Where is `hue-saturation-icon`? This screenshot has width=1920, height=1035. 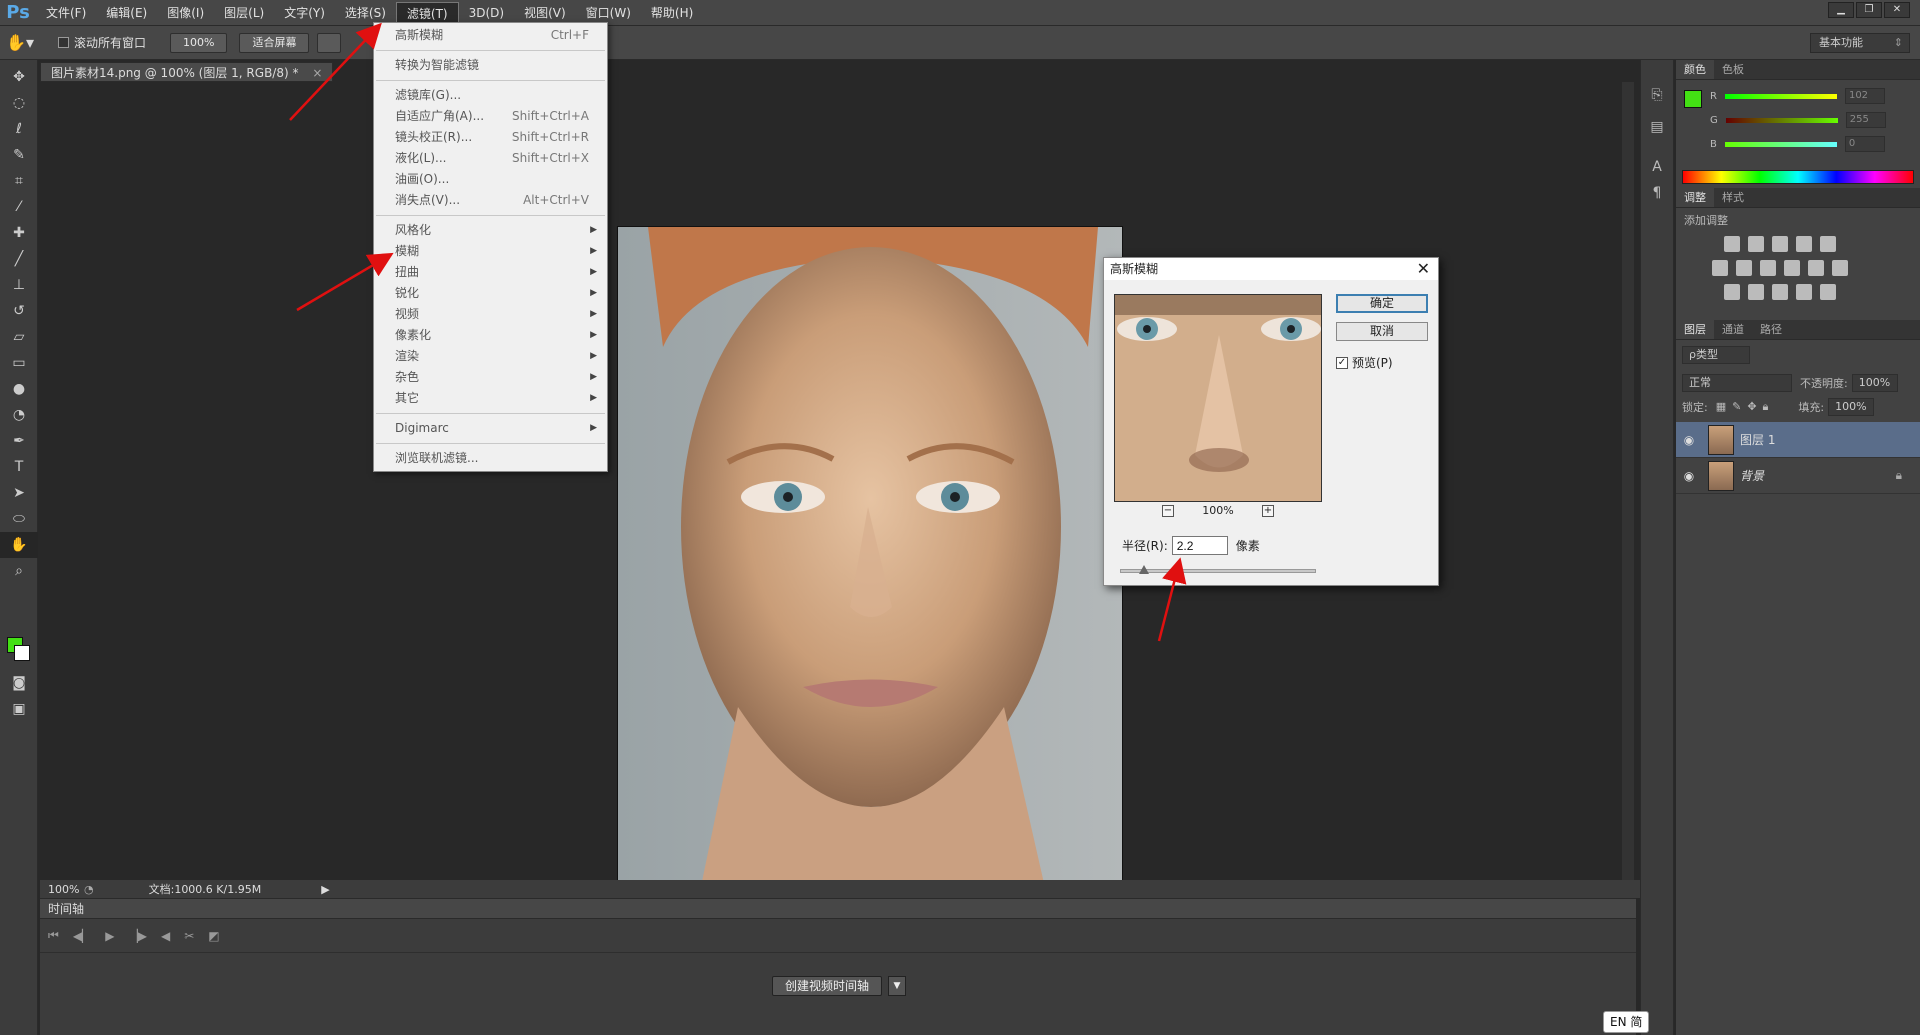
hue-saturation-icon is located at coordinates (1720, 268).